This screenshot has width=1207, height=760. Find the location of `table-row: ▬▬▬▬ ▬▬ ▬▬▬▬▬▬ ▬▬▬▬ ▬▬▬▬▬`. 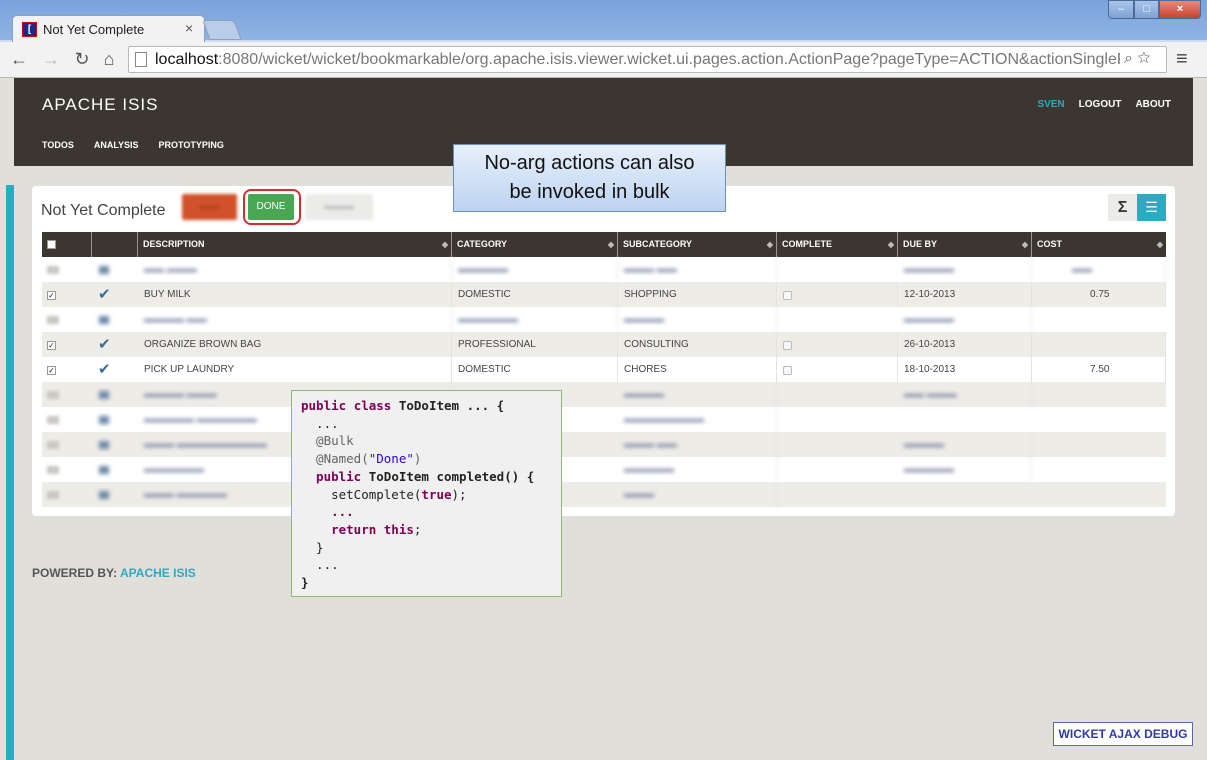

table-row: ▬▬▬▬ ▬▬ ▬▬▬▬▬▬ ▬▬▬▬ ▬▬▬▬▬ is located at coordinates (604, 319).